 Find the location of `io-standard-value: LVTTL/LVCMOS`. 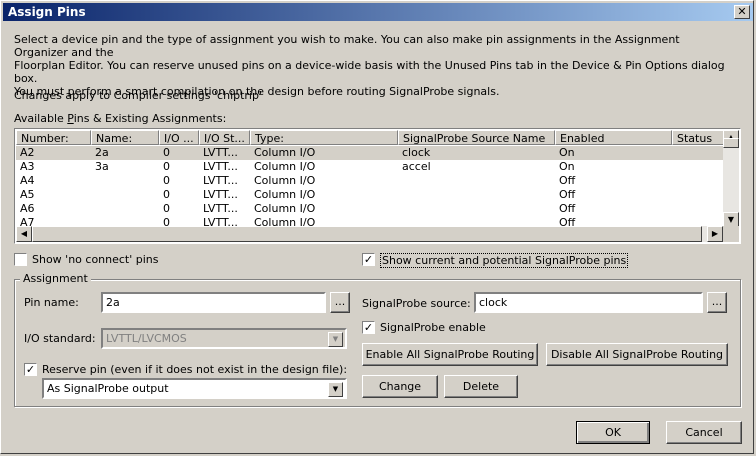

io-standard-value: LVTTL/LVCMOS is located at coordinates (146, 338).